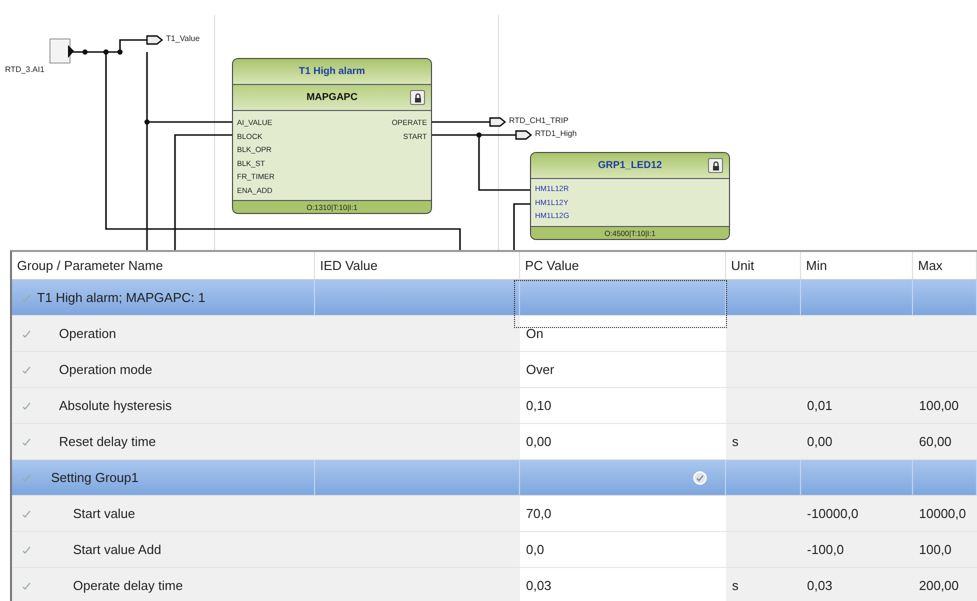 The image size is (977, 601). What do you see at coordinates (857, 514) in the screenshot?
I see `table-cell: -10000,0` at bounding box center [857, 514].